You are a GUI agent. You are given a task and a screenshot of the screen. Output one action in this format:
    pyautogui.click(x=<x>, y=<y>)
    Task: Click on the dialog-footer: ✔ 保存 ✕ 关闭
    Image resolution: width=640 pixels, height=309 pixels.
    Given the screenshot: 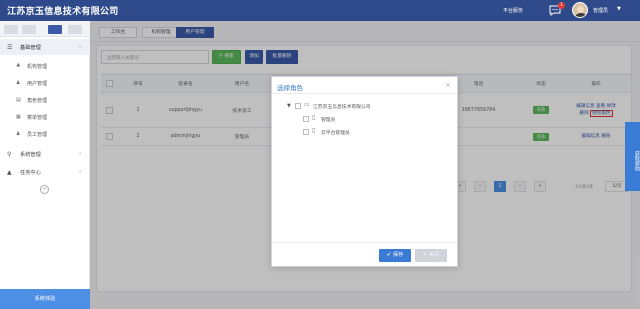 What is the action you would take?
    pyautogui.click(x=364, y=254)
    